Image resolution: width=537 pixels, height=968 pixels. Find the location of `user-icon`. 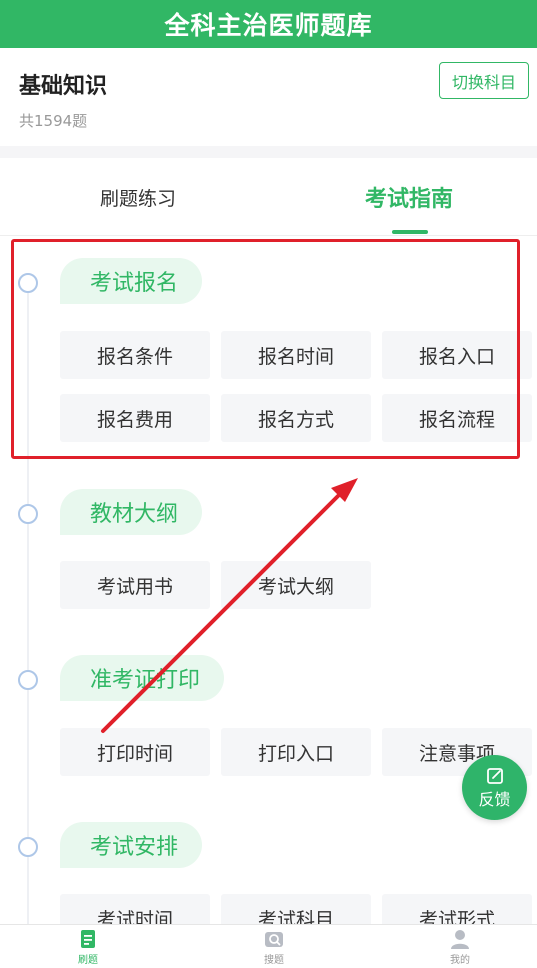

user-icon is located at coordinates (460, 939).